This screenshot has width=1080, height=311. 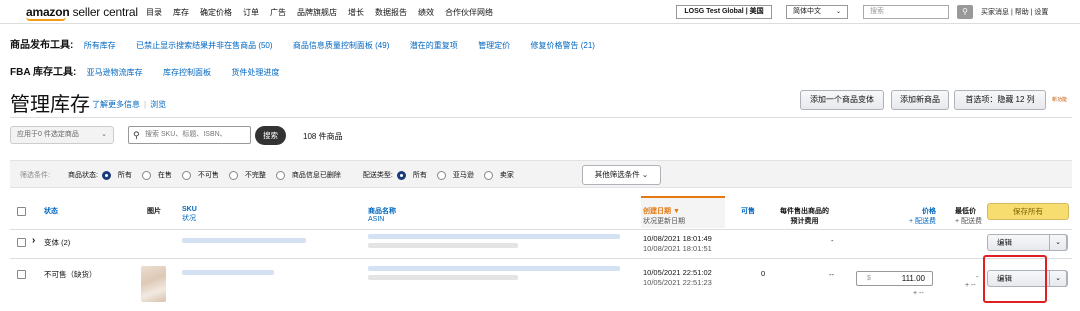 I want to click on link-suppressed: 已禁止显示搜索结果并非在售商品 (50), so click(x=204, y=45).